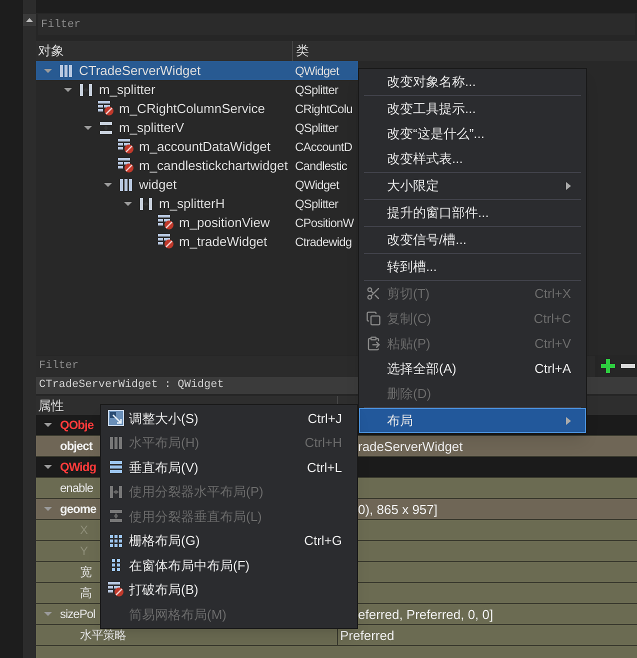  I want to click on object-name: m_CRightColumnService, so click(192, 109).